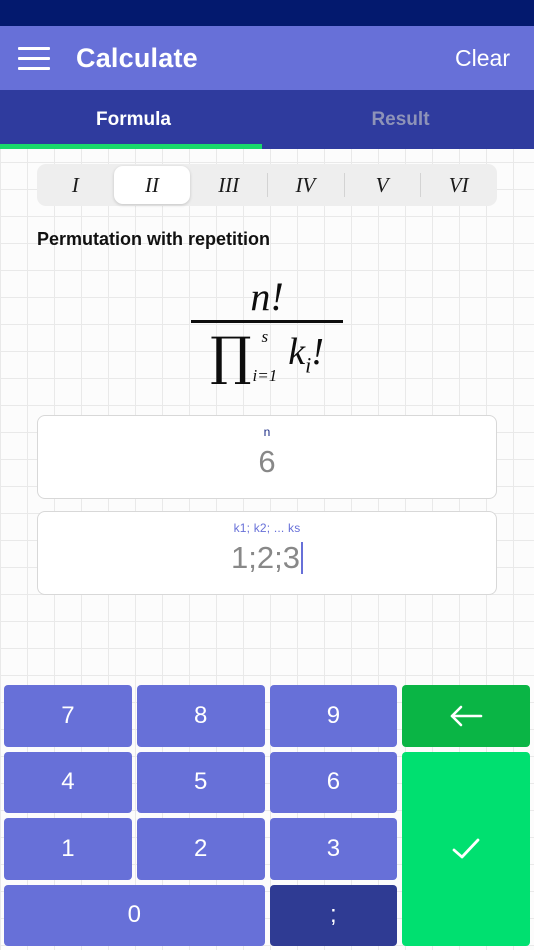 The width and height of the screenshot is (534, 950). I want to click on key-3: 3, so click(333, 849).